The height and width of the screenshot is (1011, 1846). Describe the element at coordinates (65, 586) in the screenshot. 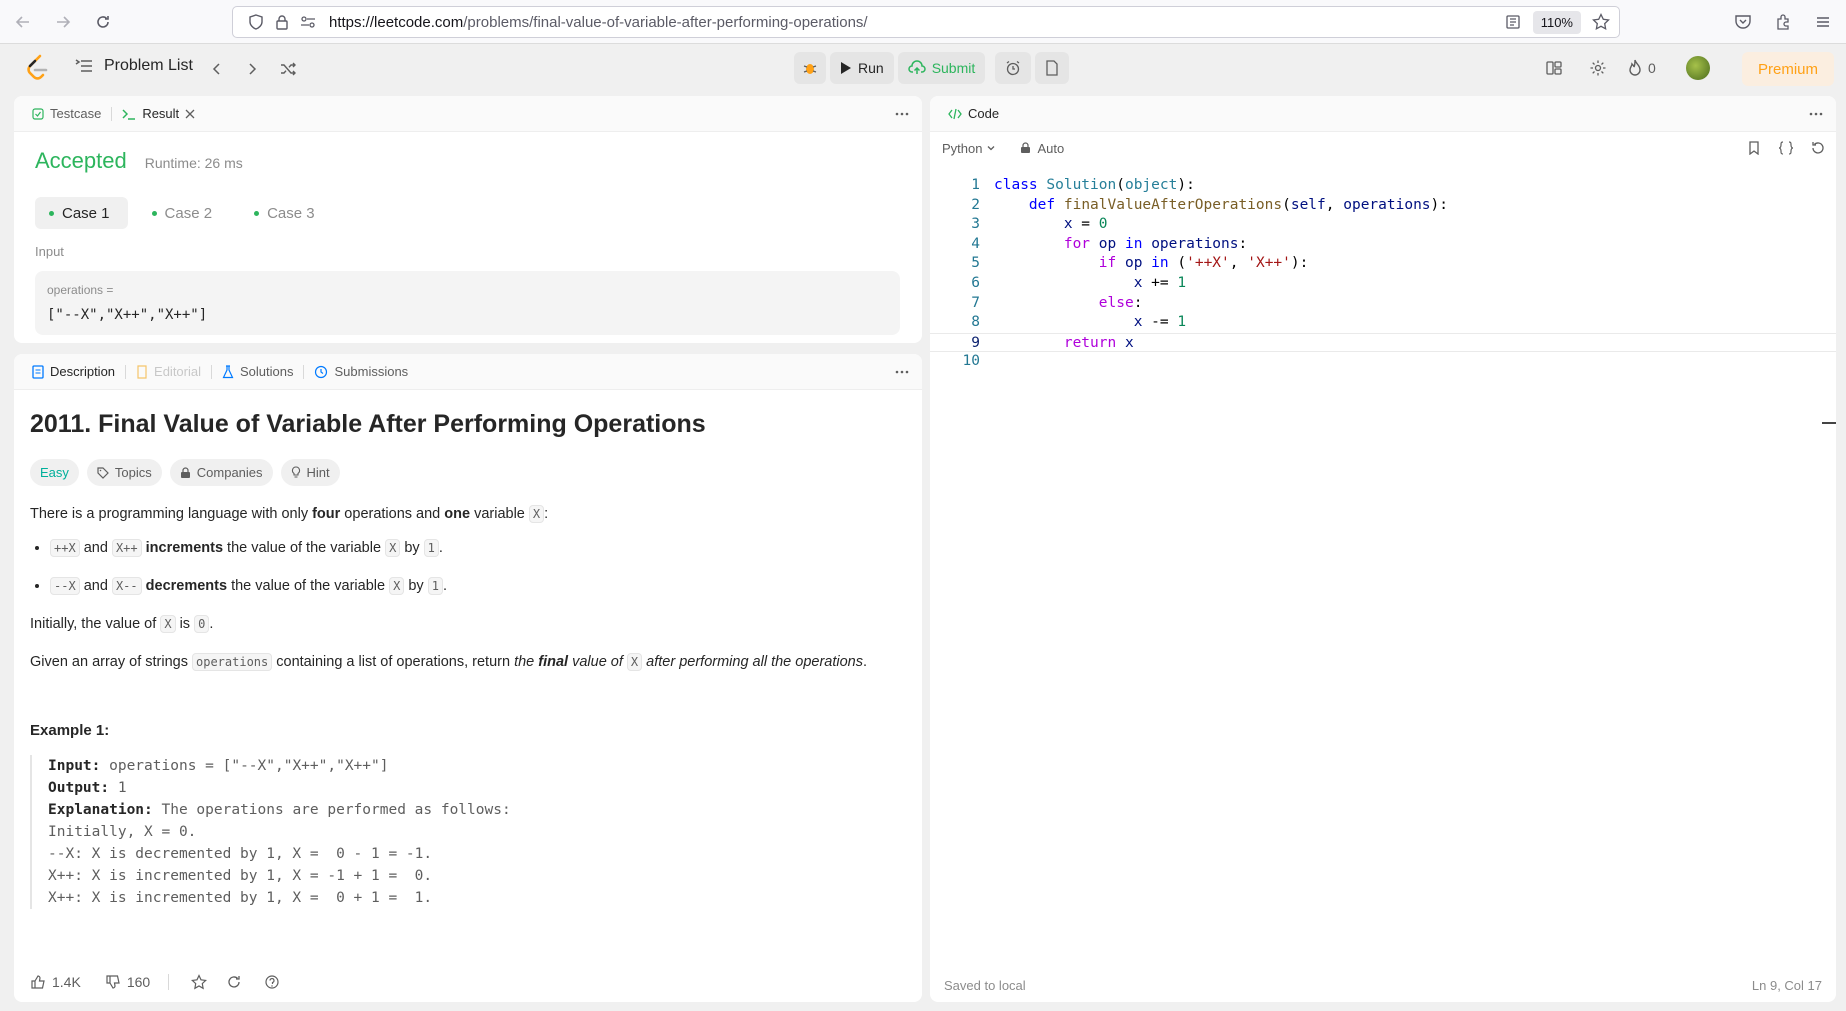

I see `inline-code: --X` at that location.